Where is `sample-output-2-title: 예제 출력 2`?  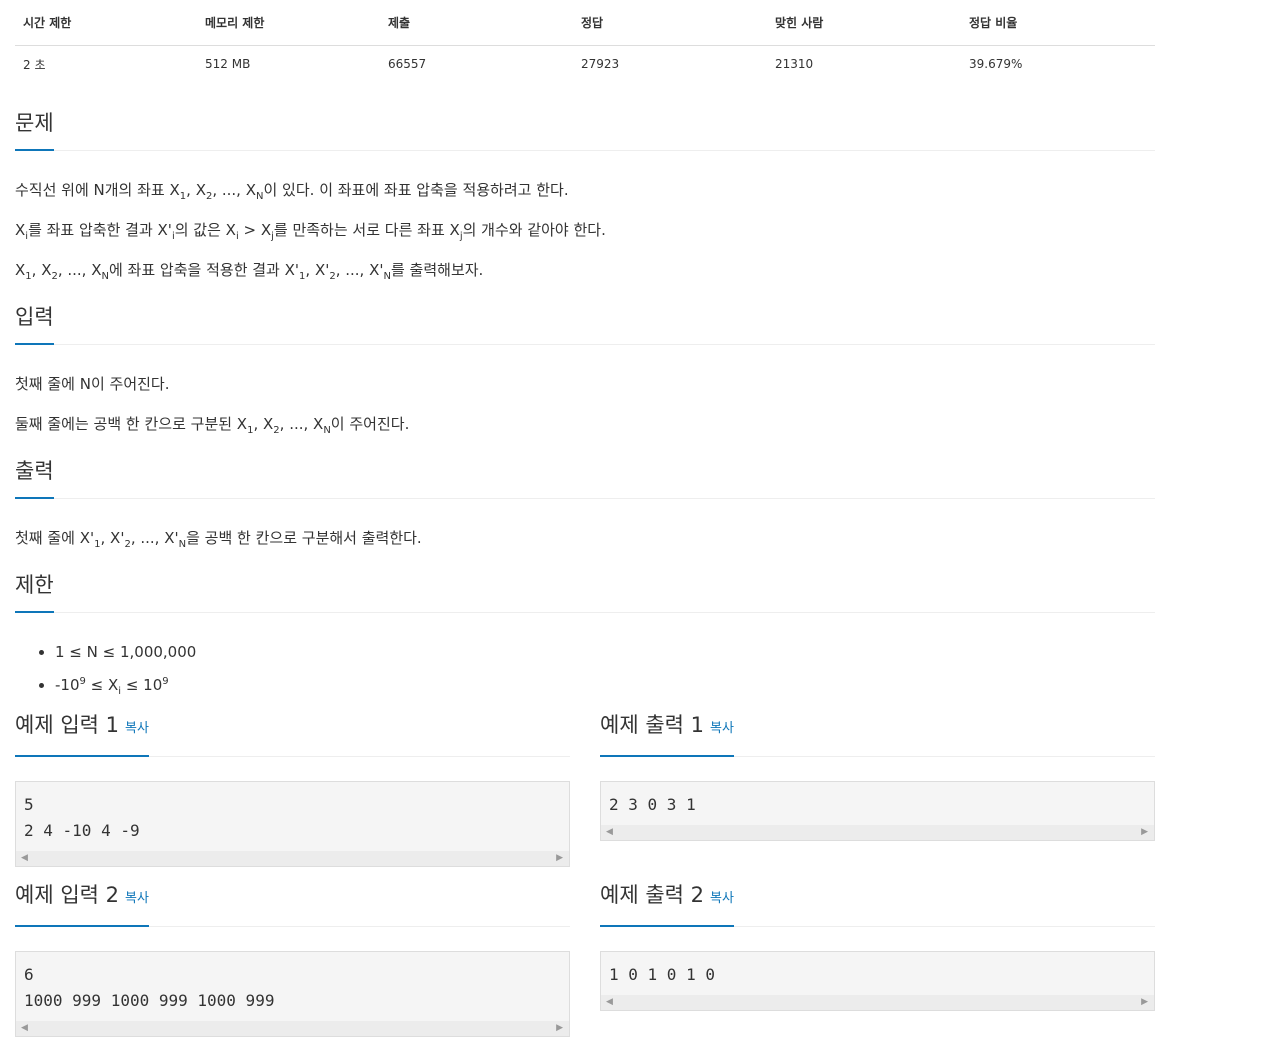
sample-output-2-title: 예제 출력 2 is located at coordinates (652, 895).